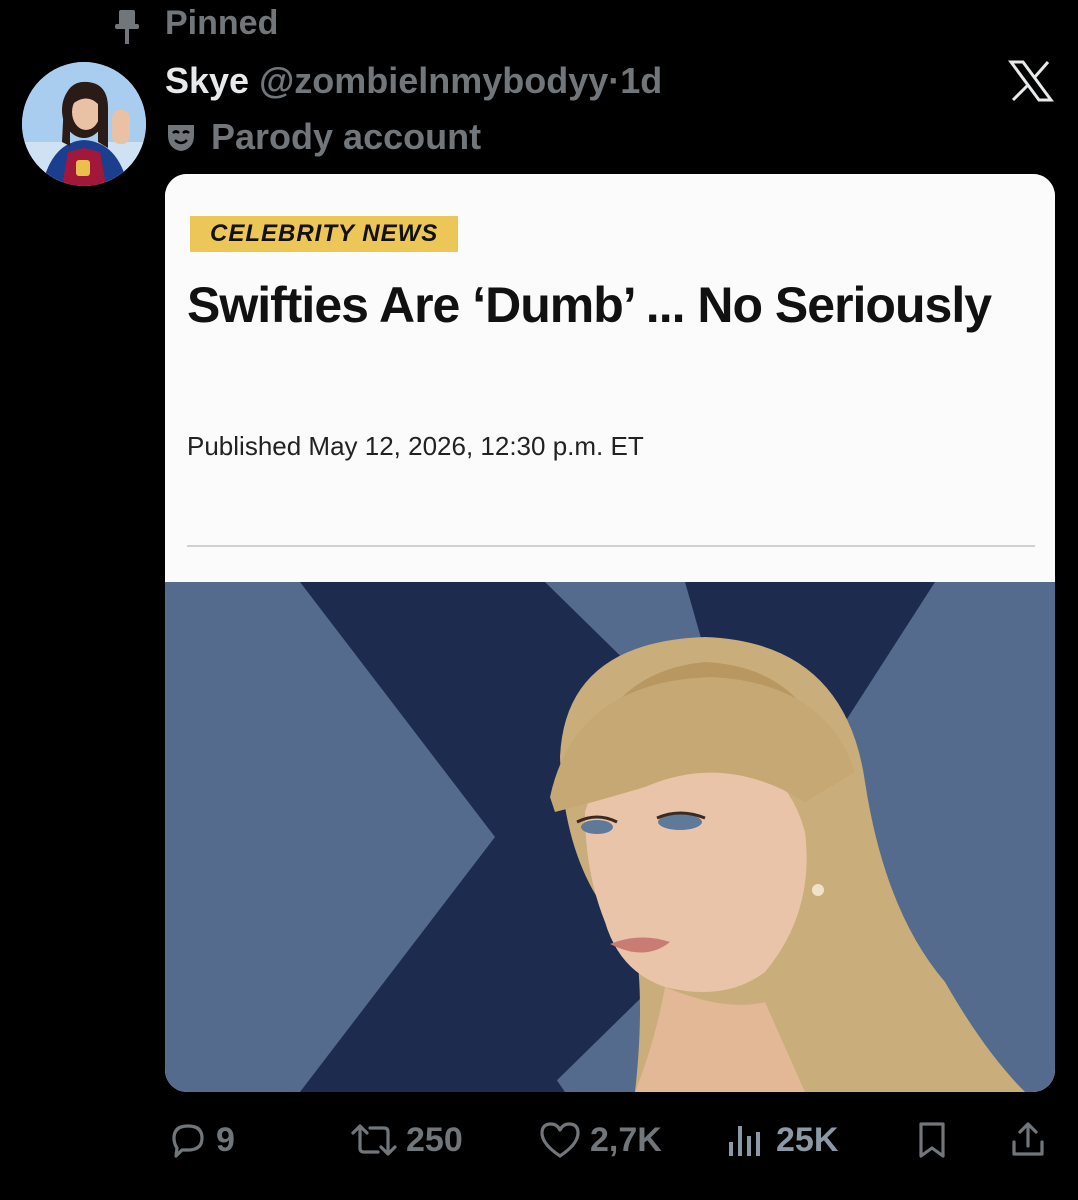 The image size is (1078, 1200). What do you see at coordinates (641, 80) in the screenshot?
I see `post-time: 1d` at bounding box center [641, 80].